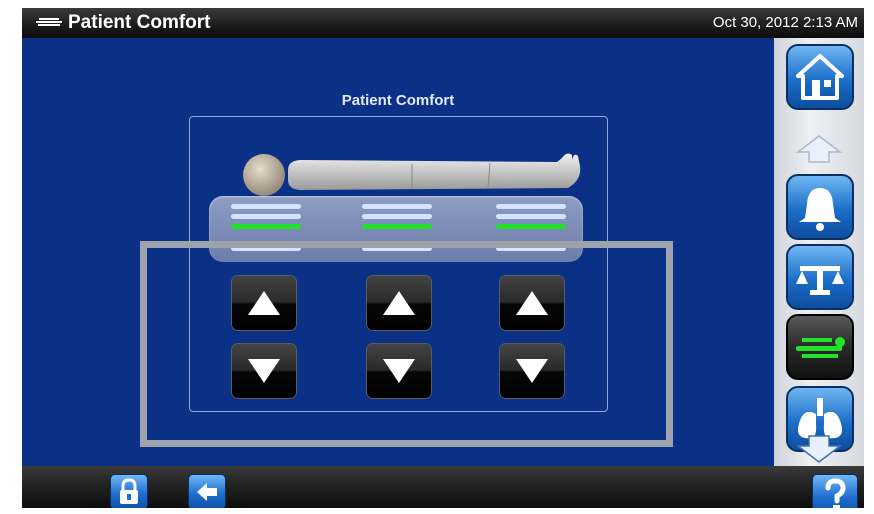  I want to click on head-zone-down-button, so click(264, 371).